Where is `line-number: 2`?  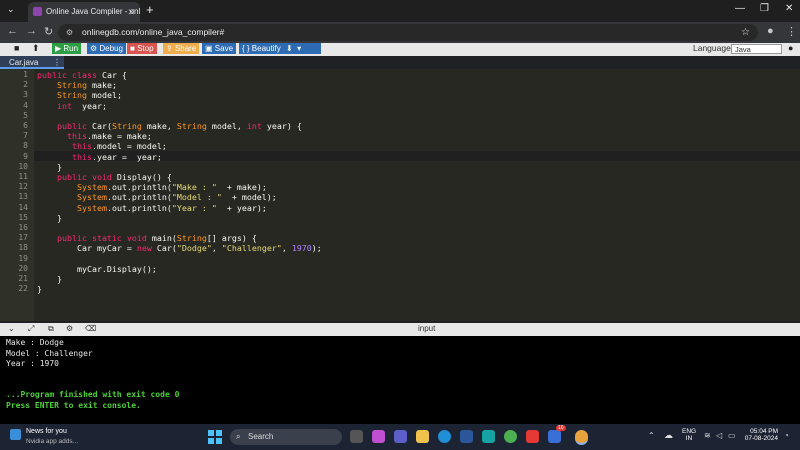 line-number: 2 is located at coordinates (25, 85).